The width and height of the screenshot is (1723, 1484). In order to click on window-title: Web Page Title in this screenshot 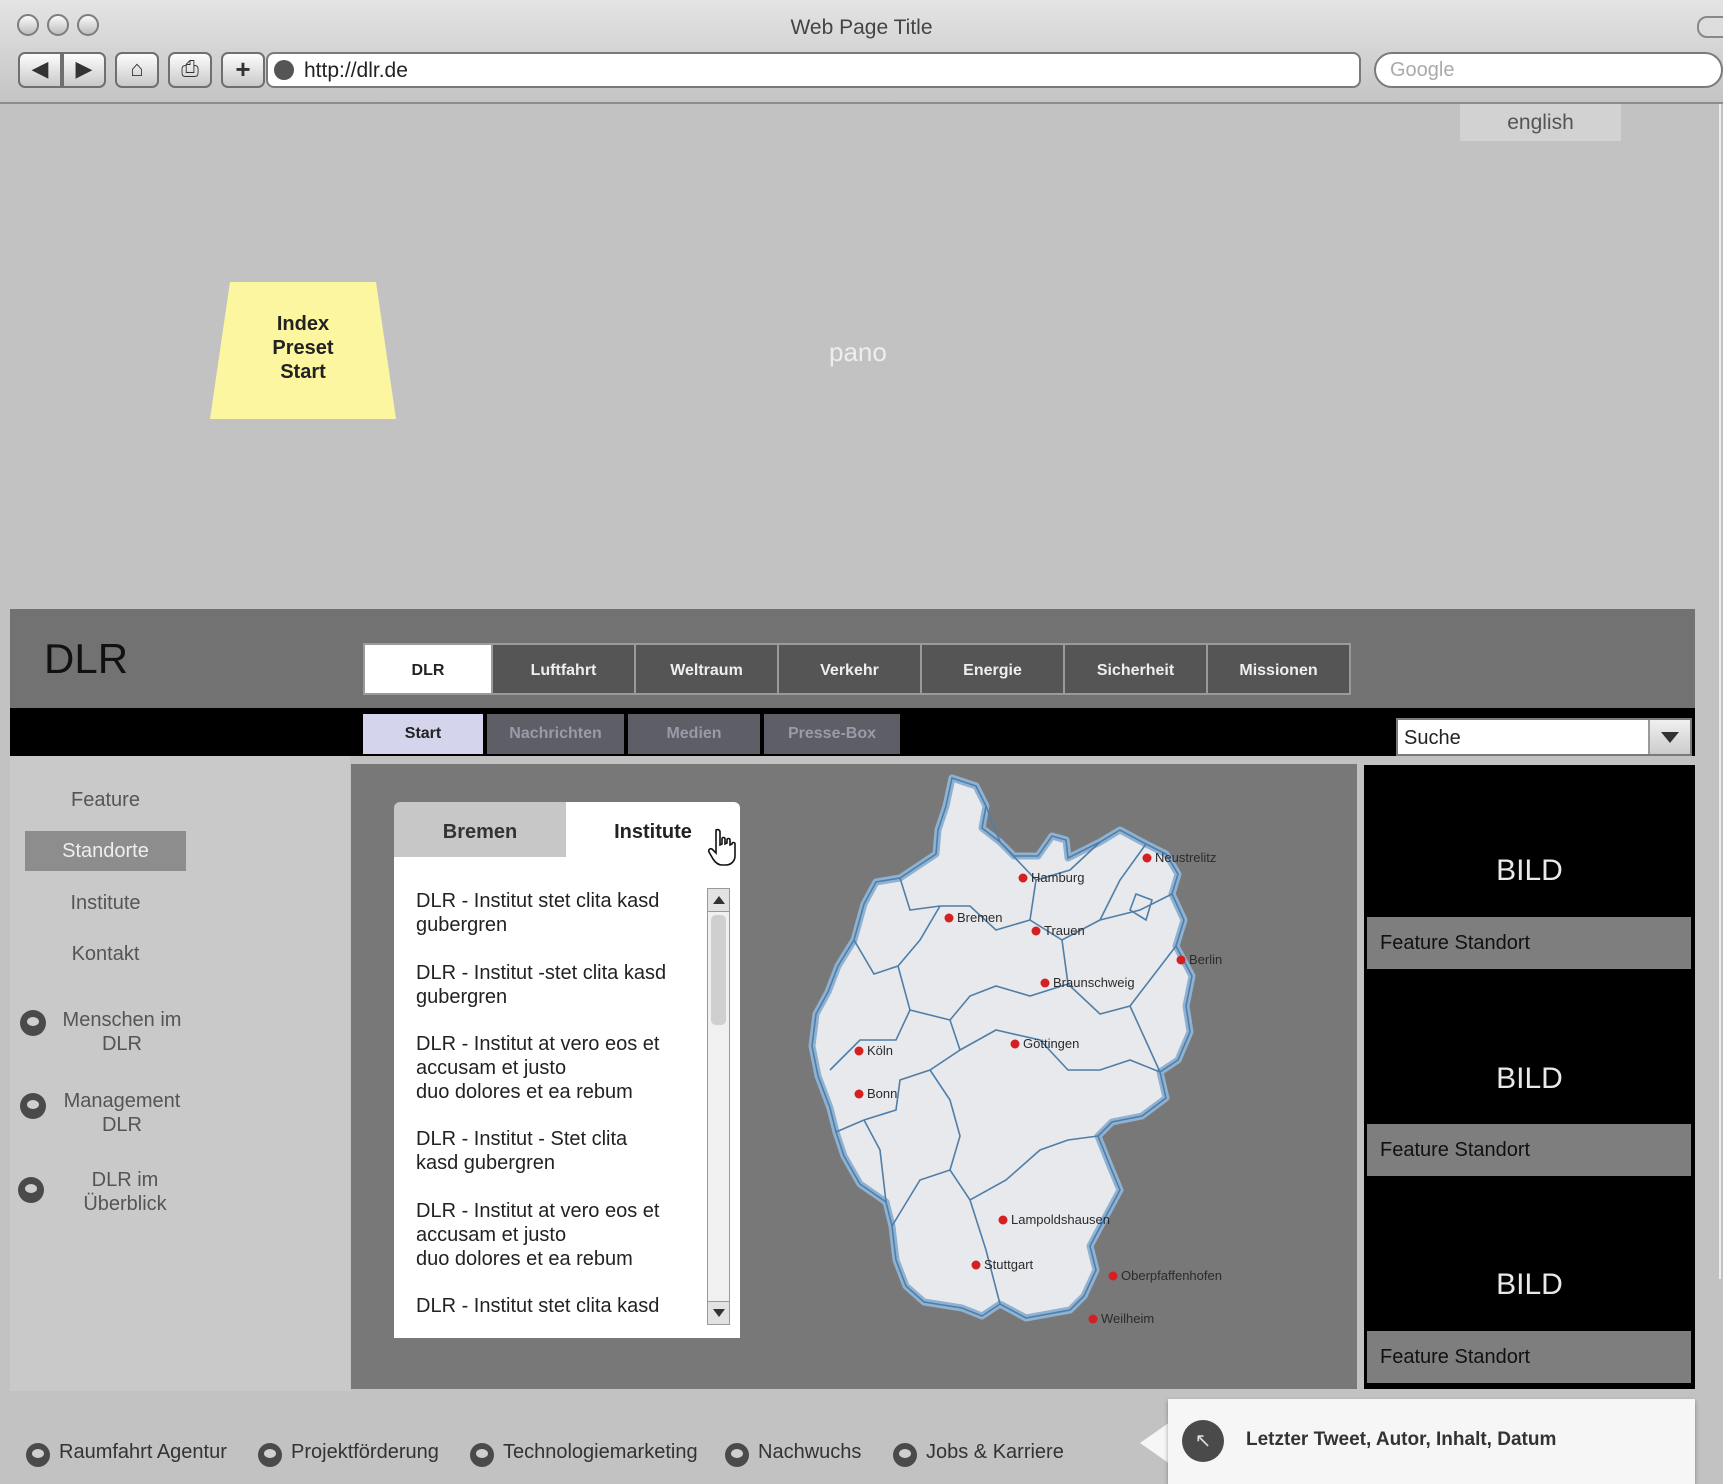, I will do `click(861, 27)`.